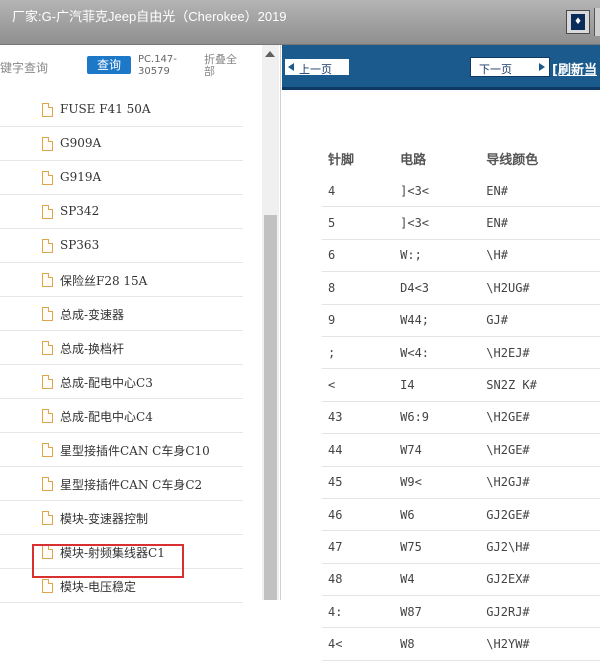 The width and height of the screenshot is (600, 661). Describe the element at coordinates (81, 143) in the screenshot. I see `tree-item-label: G909A` at that location.